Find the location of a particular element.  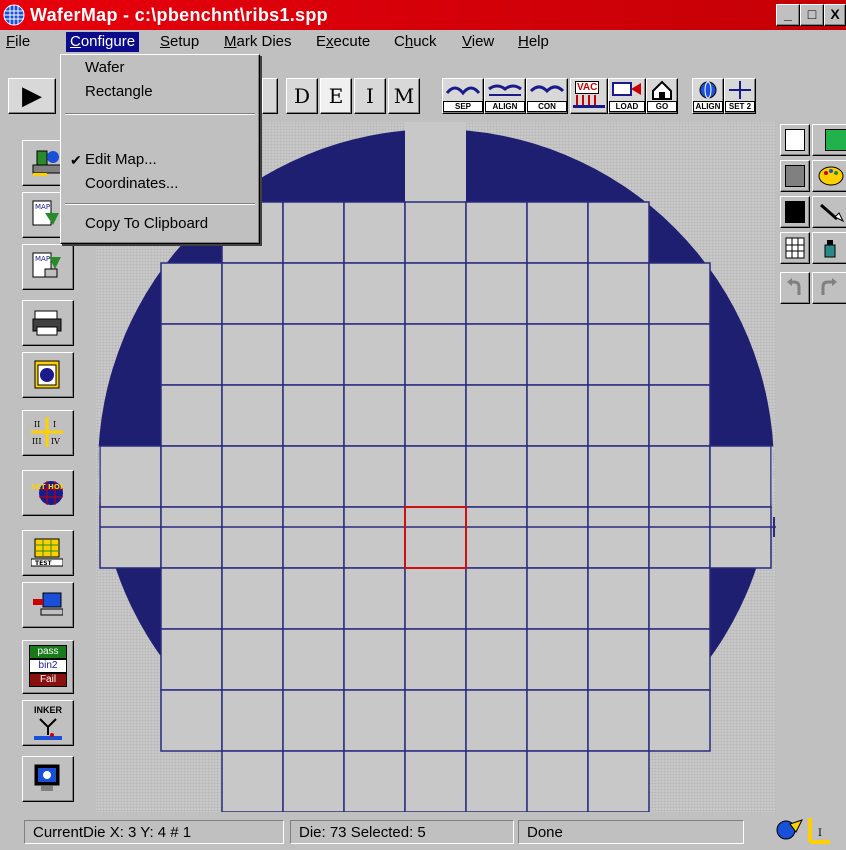

monitor-button is located at coordinates (48, 779).